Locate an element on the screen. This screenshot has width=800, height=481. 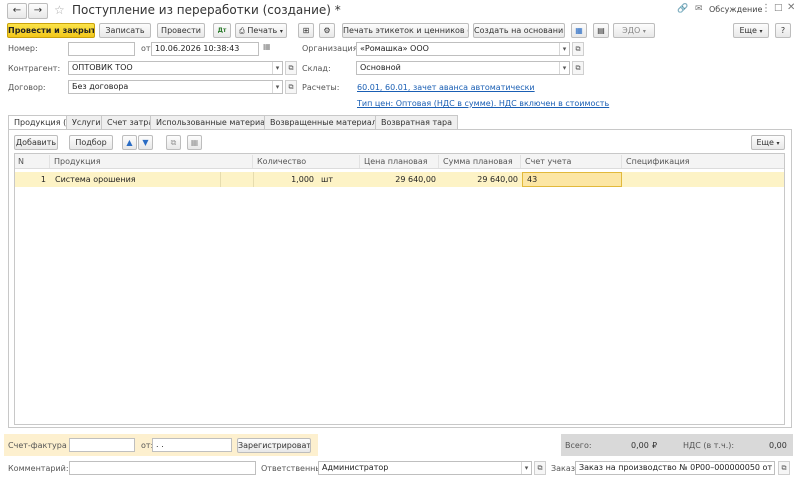
print-button: ⎙ Печать ▾ is located at coordinates (261, 30).